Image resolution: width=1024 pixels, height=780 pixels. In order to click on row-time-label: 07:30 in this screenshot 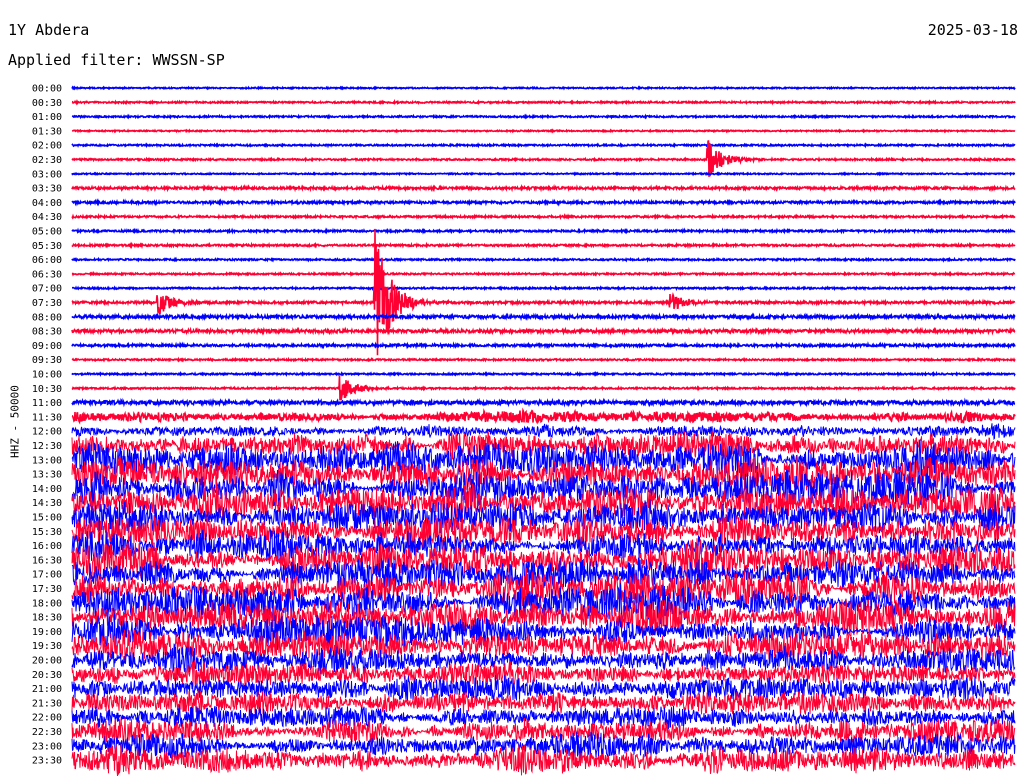, I will do `click(47, 303)`.